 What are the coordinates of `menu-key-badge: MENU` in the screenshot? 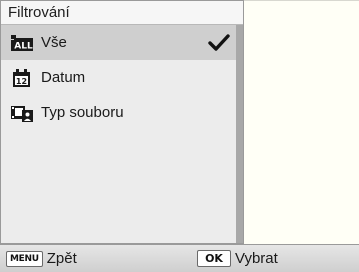 It's located at (24, 258).